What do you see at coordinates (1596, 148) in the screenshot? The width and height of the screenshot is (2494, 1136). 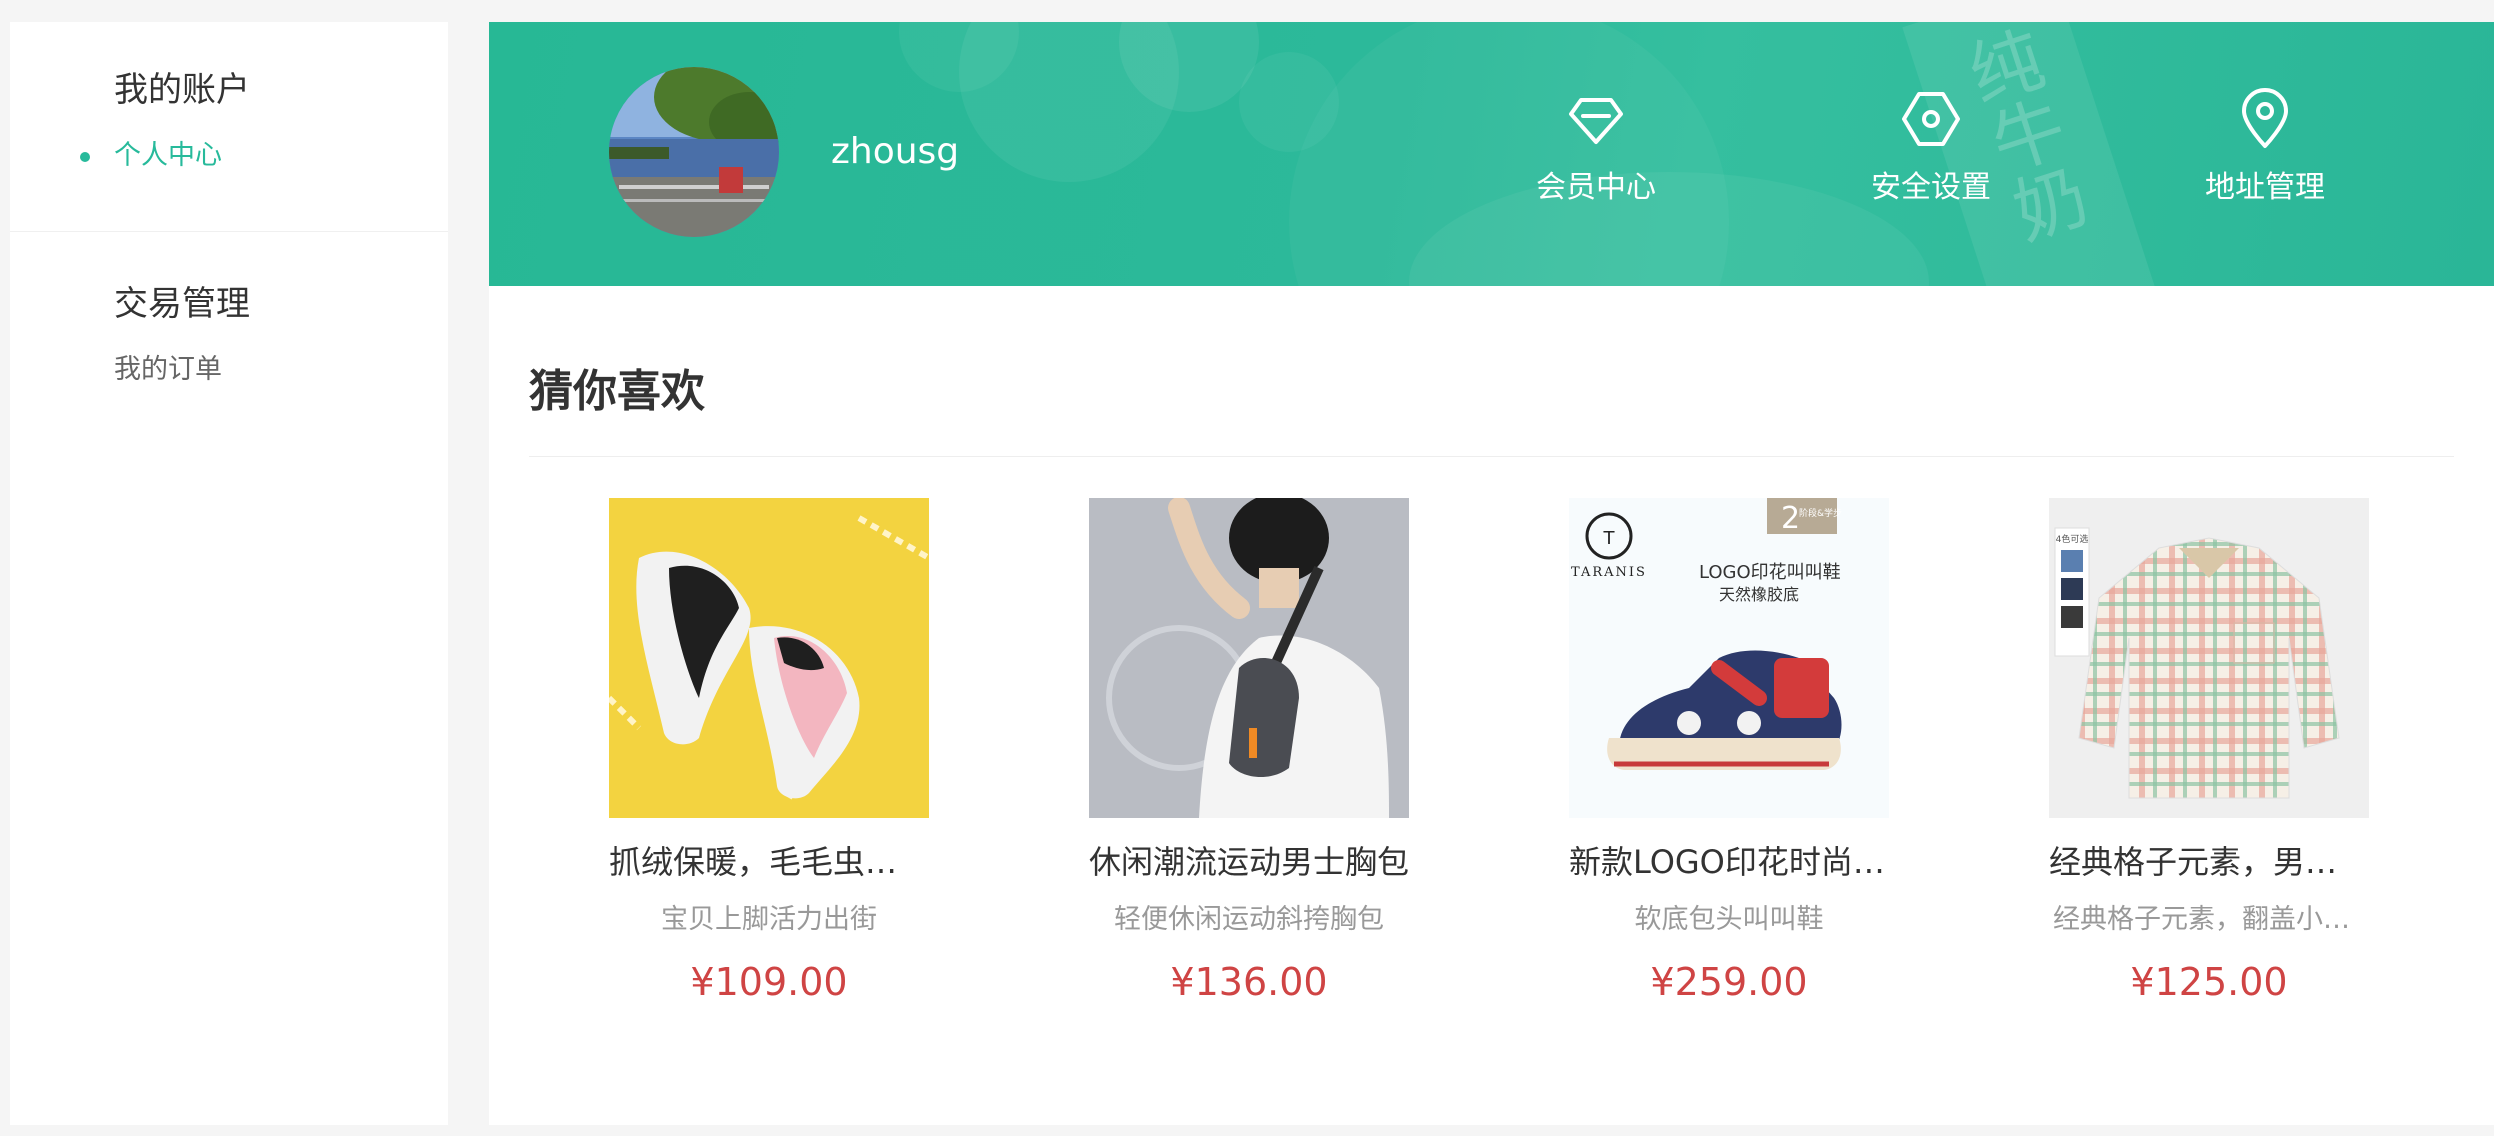 I see `member-center-link: 会员中心` at bounding box center [1596, 148].